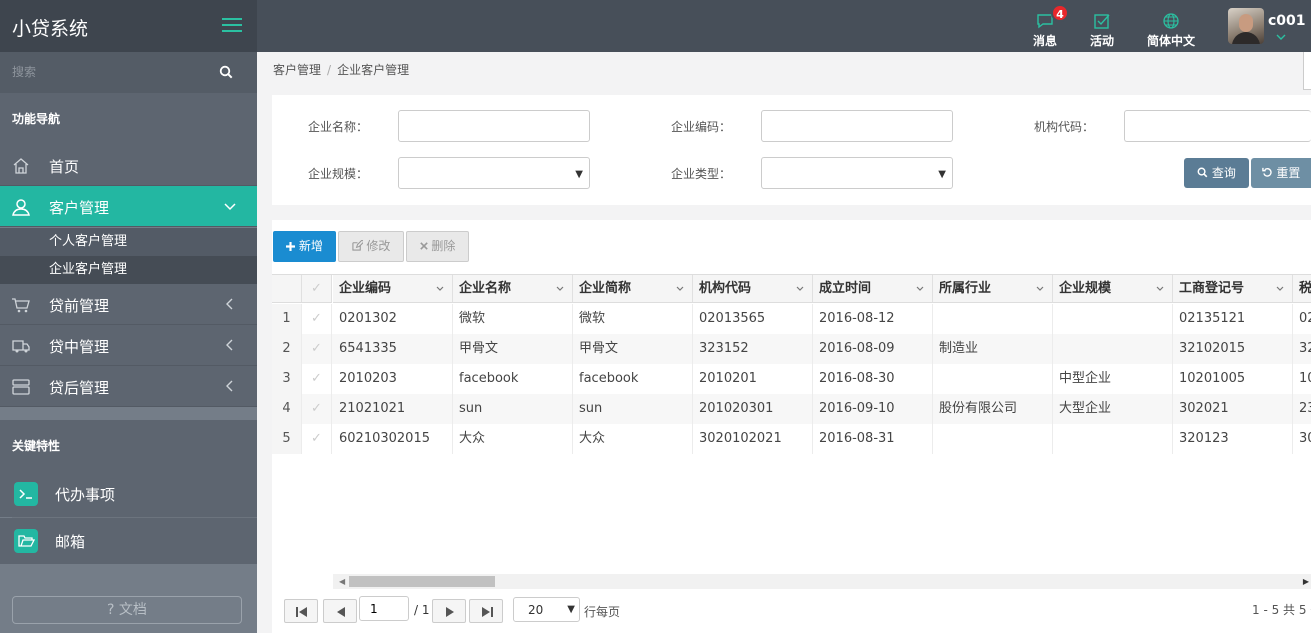 This screenshot has height=633, width=1311. I want to click on terminal-icon, so click(26, 494).